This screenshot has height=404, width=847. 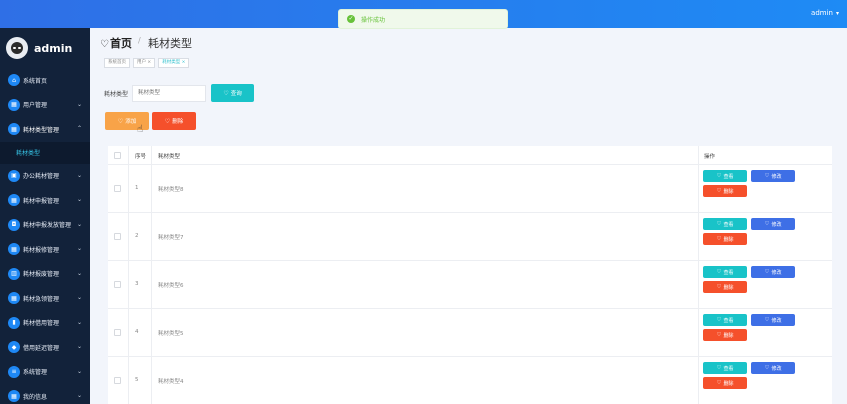 What do you see at coordinates (169, 93) in the screenshot?
I see `search-input` at bounding box center [169, 93].